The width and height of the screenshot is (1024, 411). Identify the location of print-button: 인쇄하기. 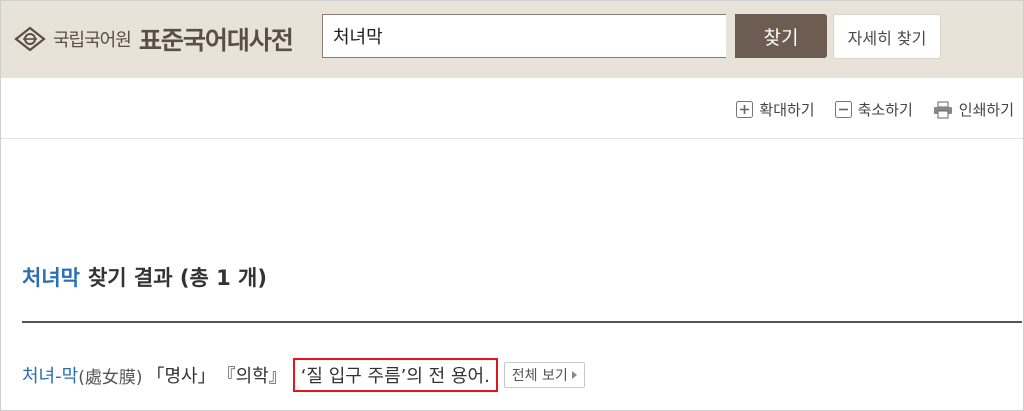
(973, 109).